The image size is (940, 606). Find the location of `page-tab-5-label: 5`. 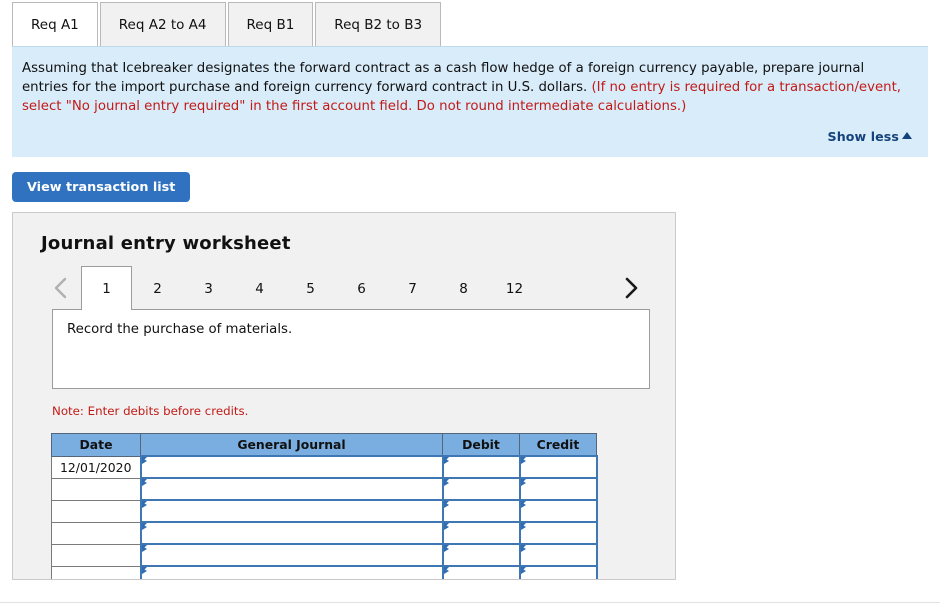

page-tab-5-label: 5 is located at coordinates (310, 288).